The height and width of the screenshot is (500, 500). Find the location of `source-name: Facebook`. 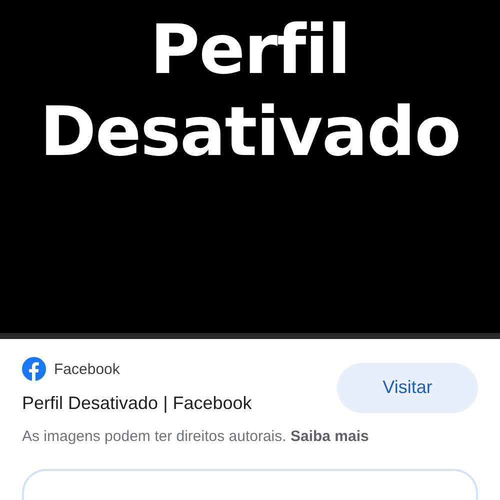

source-name: Facebook is located at coordinates (87, 369).